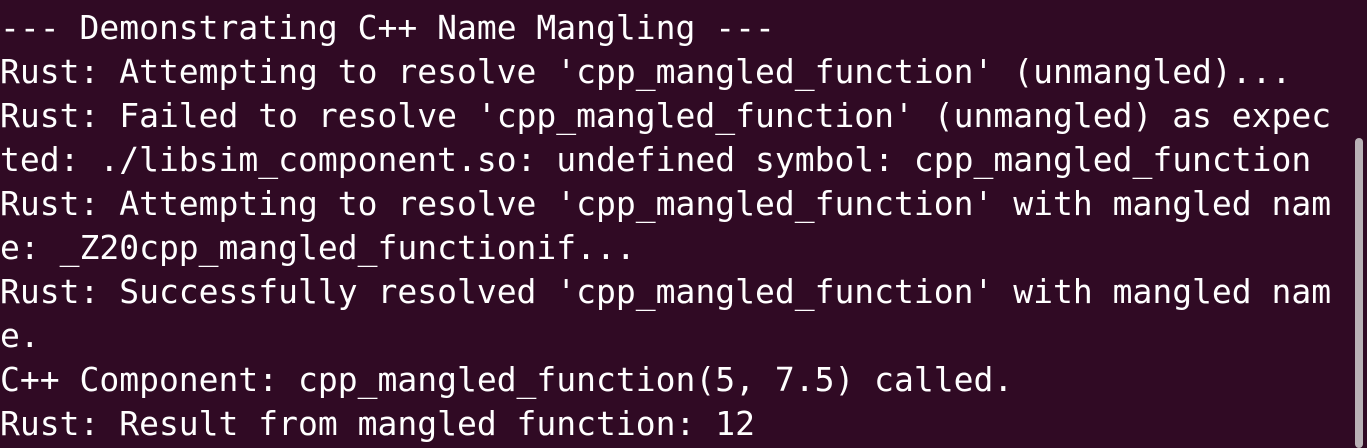 The height and width of the screenshot is (448, 1367). I want to click on terminal-line: Rust: Result from mangled function: 12, so click(377, 423).